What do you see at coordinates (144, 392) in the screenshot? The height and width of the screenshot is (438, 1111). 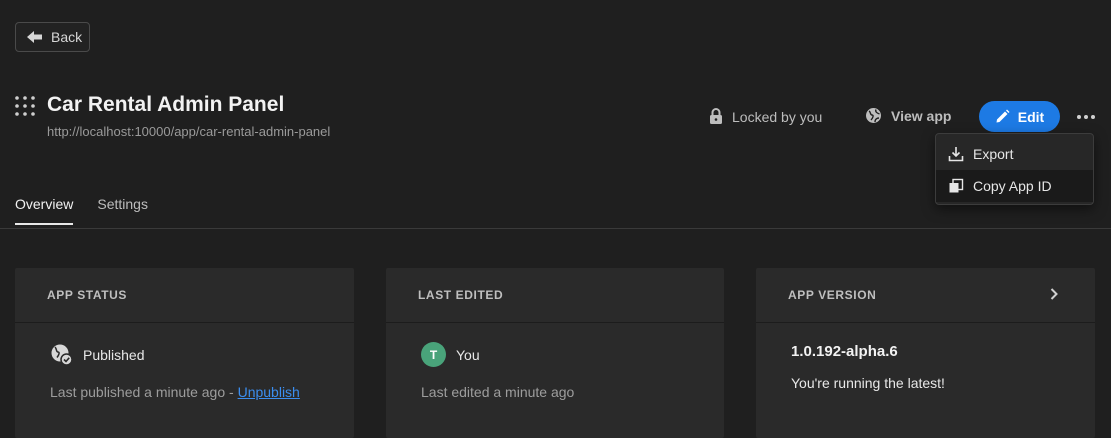 I see `status-note-text: Last published a minute ago -` at bounding box center [144, 392].